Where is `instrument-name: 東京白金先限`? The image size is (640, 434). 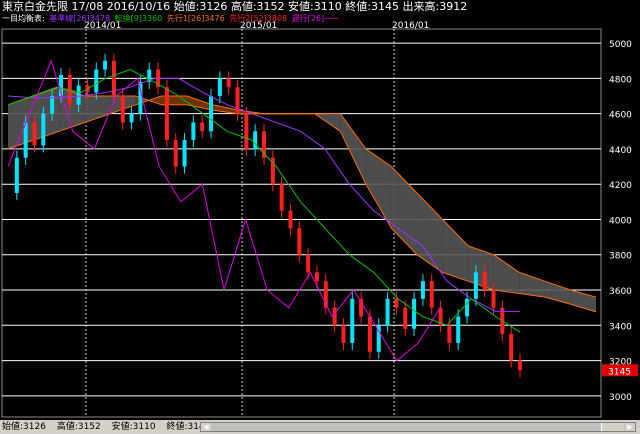 instrument-name: 東京白金先限 is located at coordinates (35, 6).